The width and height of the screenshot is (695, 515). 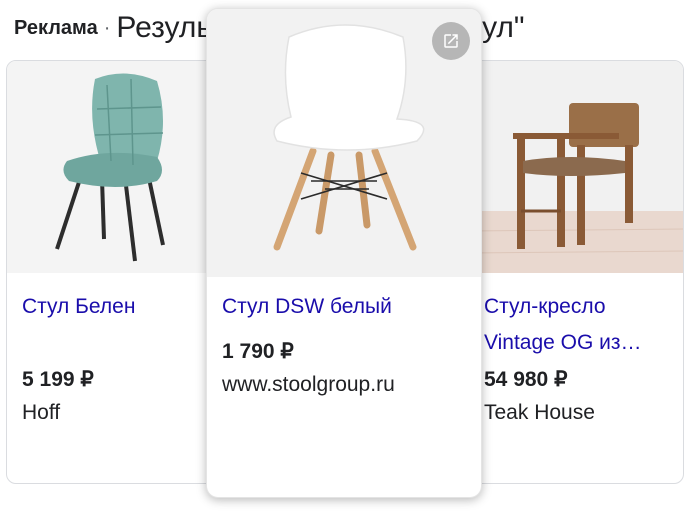 I want to click on product-price: 54 980 ₽, so click(x=526, y=379).